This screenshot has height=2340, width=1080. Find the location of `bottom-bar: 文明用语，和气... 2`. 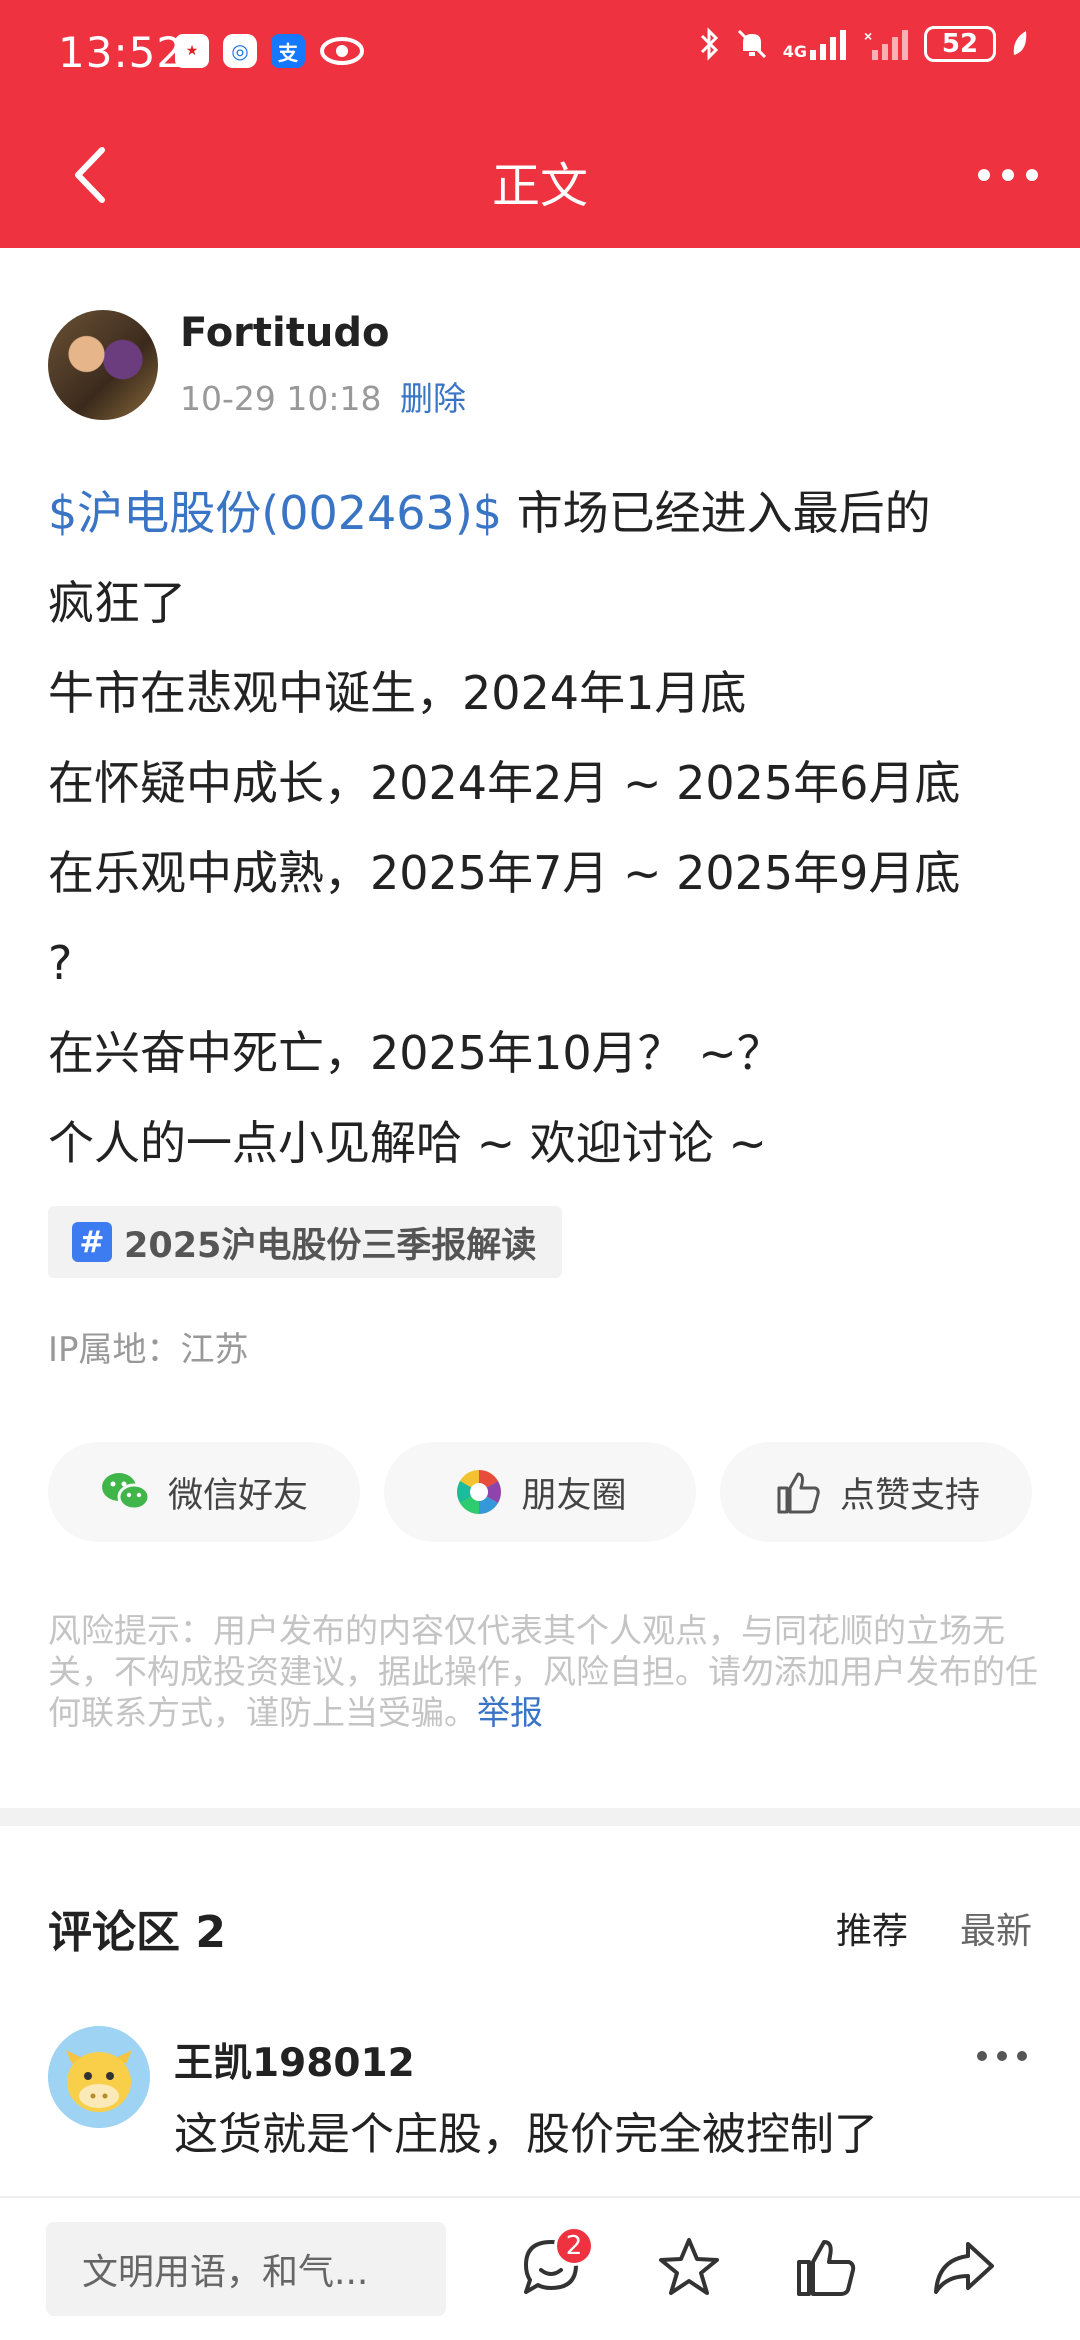

bottom-bar: 文明用语，和气... 2 is located at coordinates (540, 2268).